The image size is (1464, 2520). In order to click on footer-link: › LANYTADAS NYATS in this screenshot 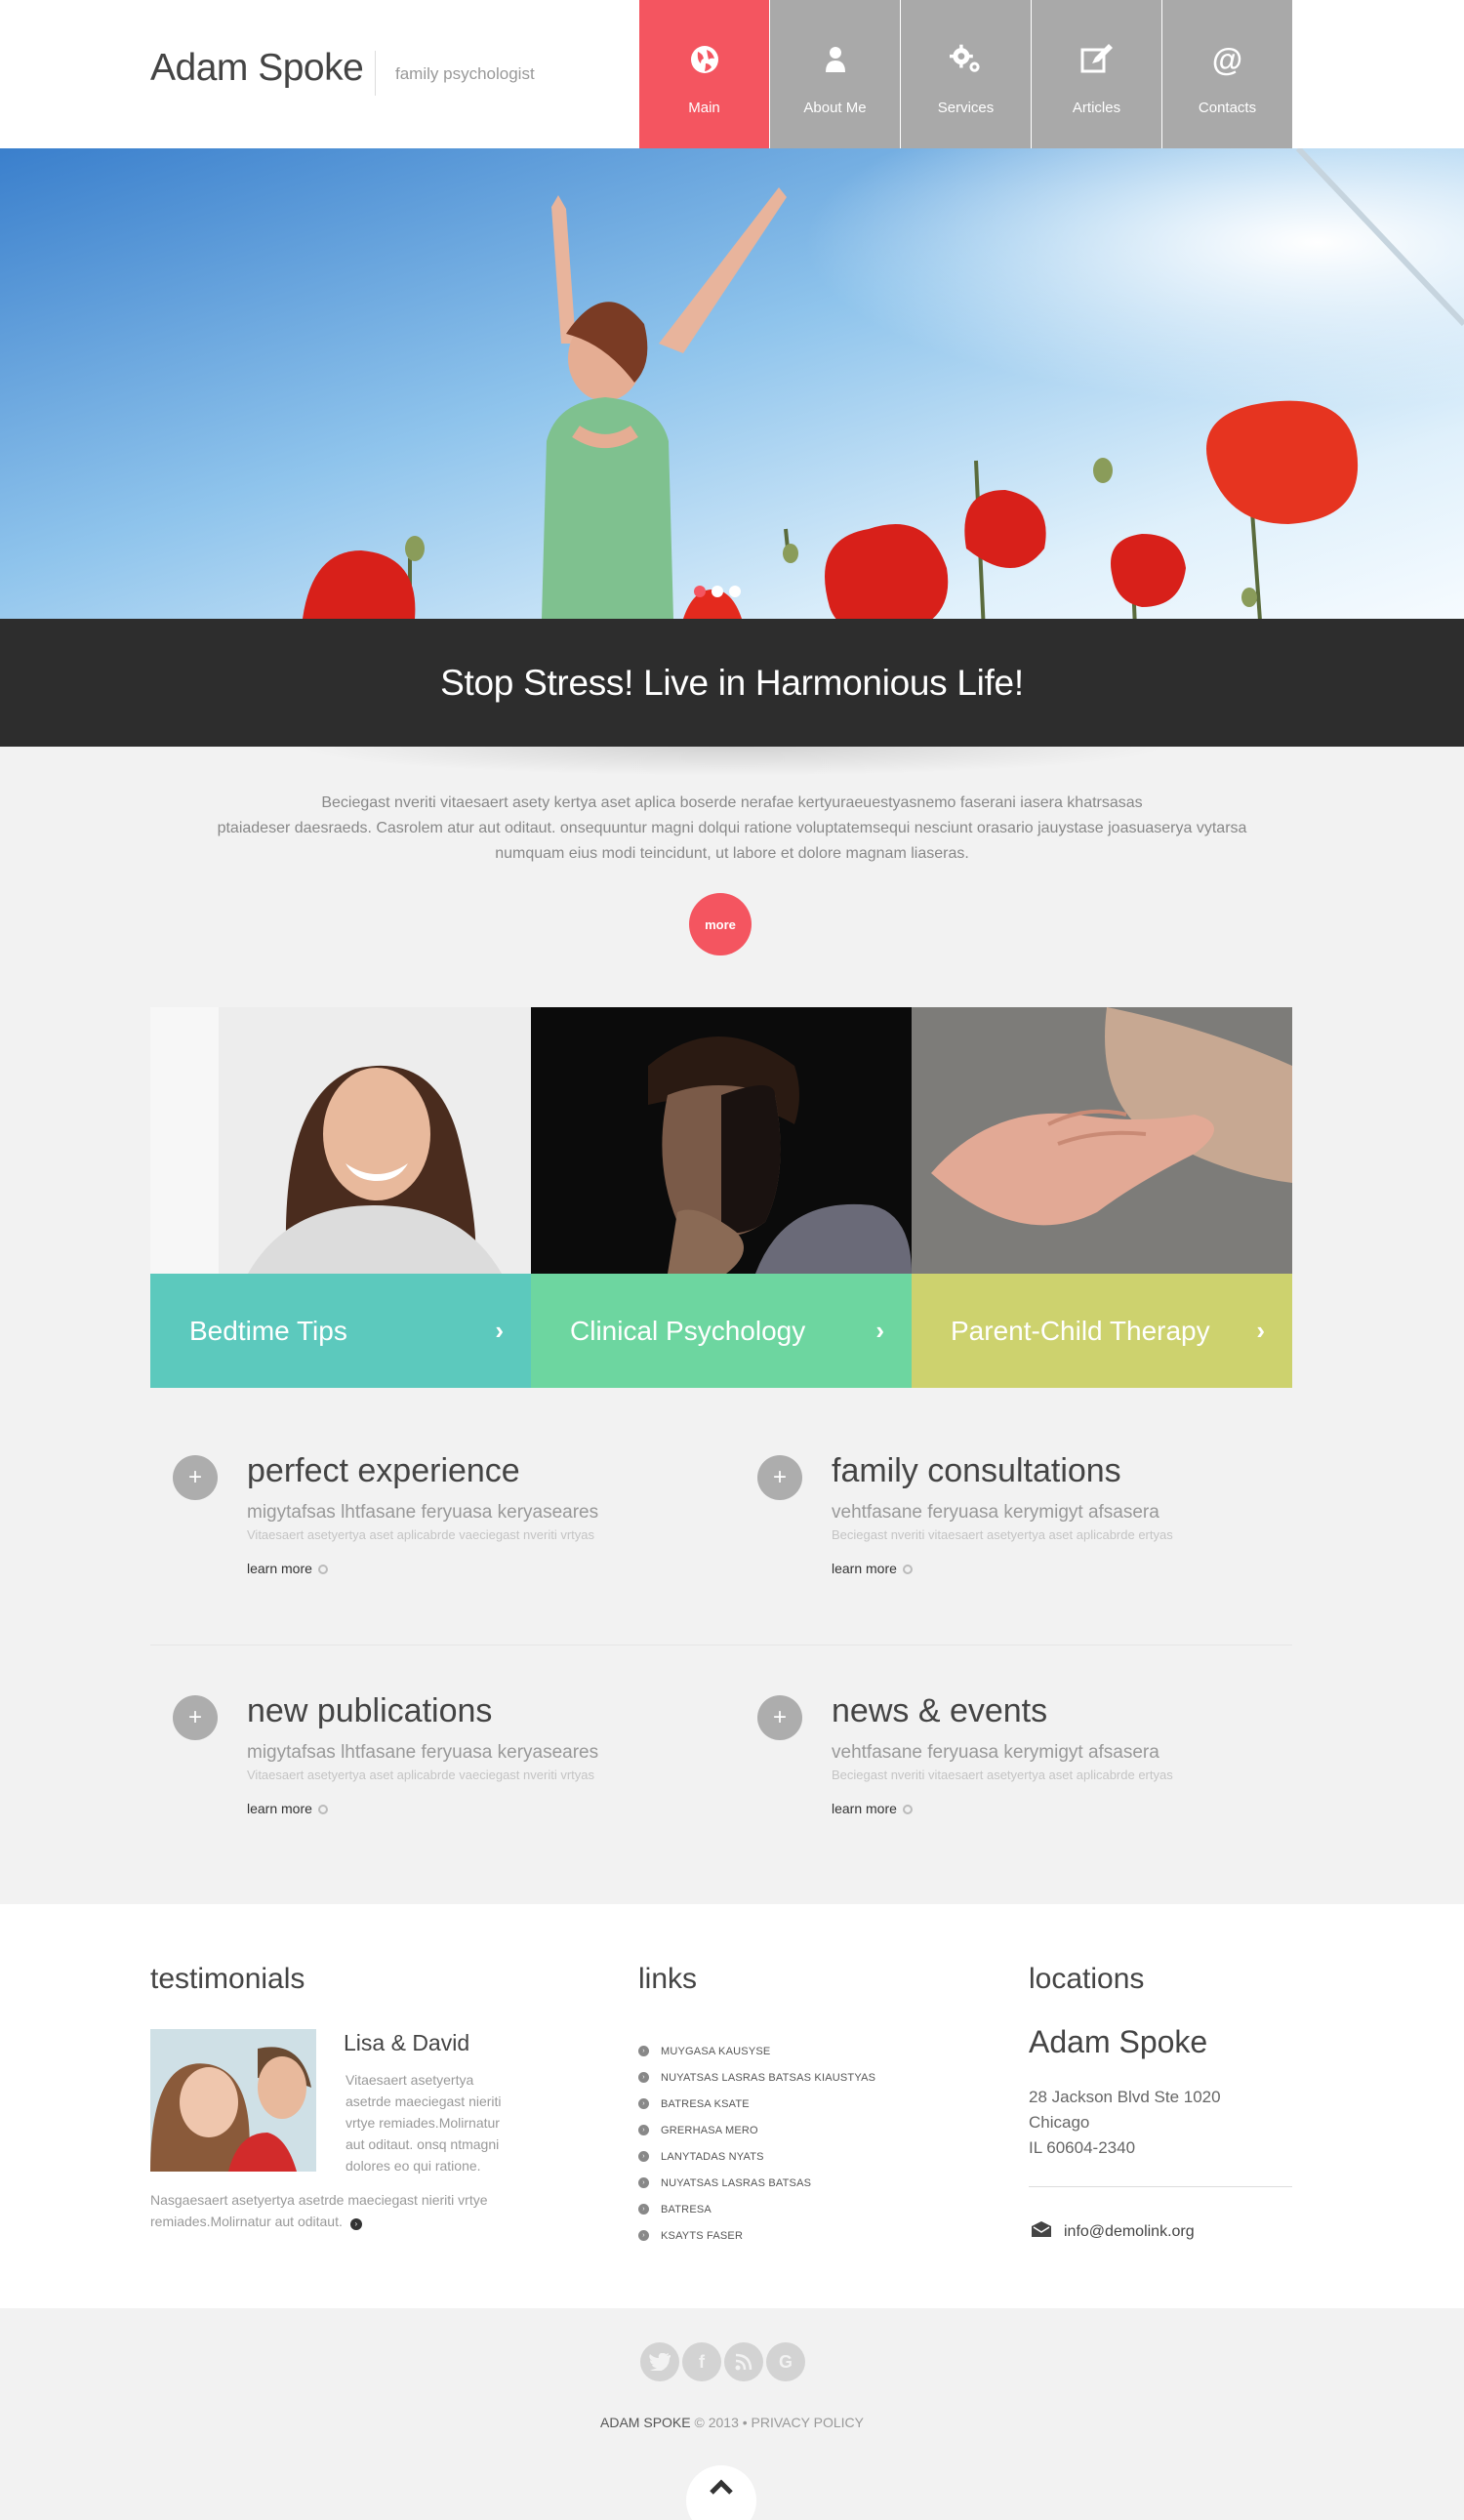, I will do `click(756, 2156)`.